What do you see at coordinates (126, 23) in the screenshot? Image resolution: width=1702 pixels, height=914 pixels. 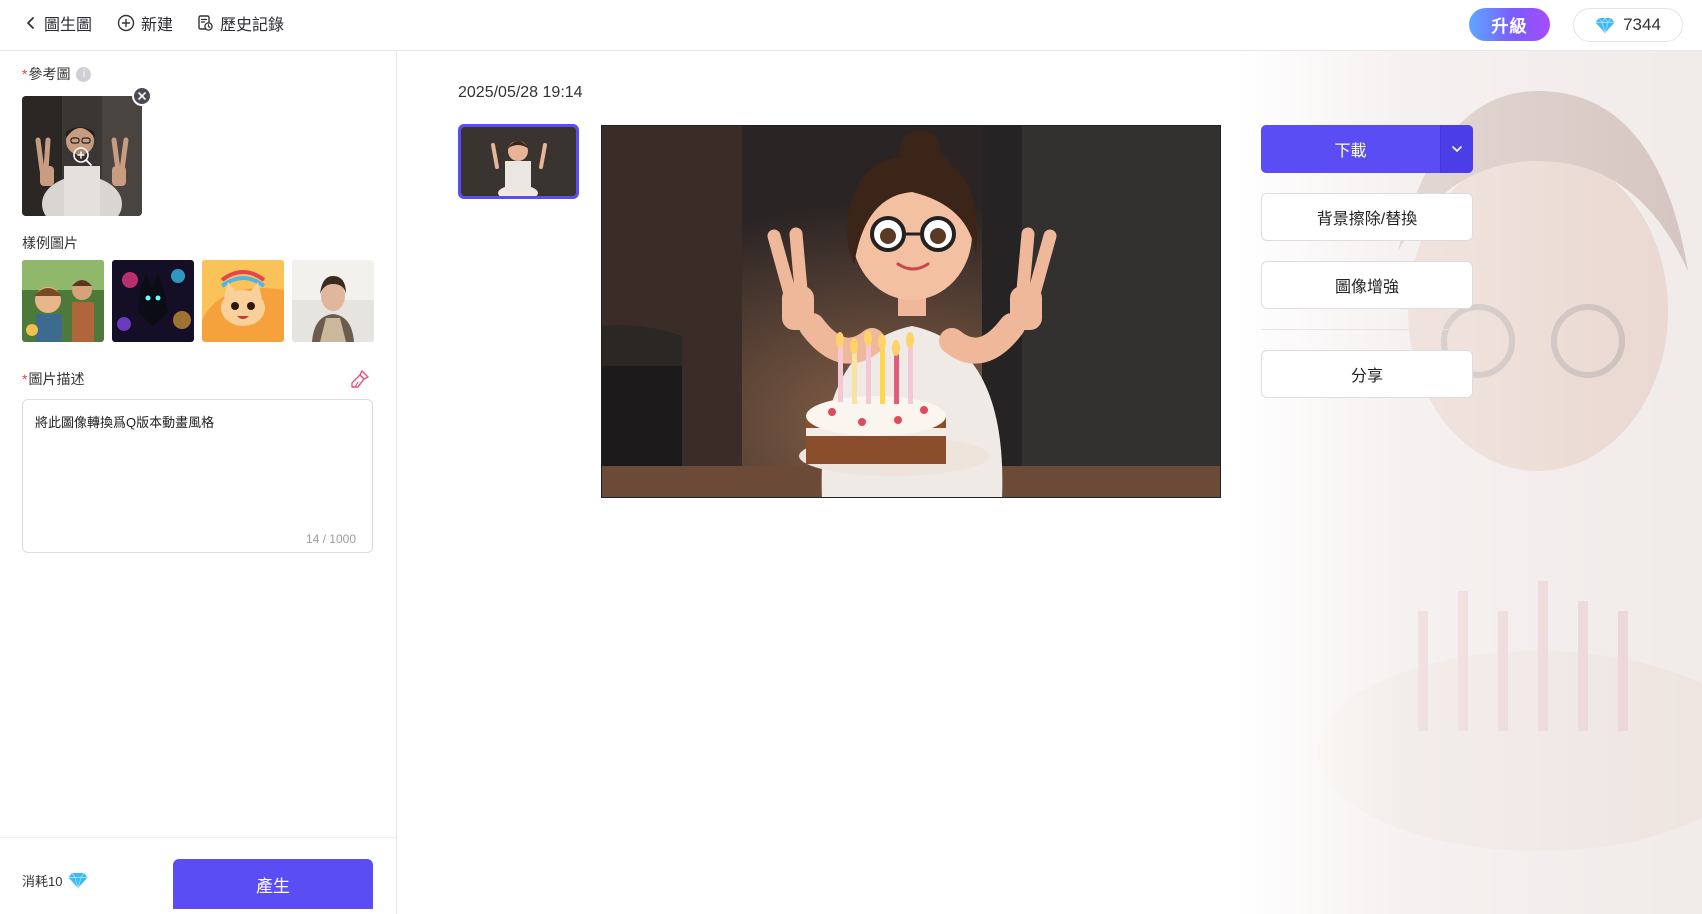 I see `plus-circle-icon` at bounding box center [126, 23].